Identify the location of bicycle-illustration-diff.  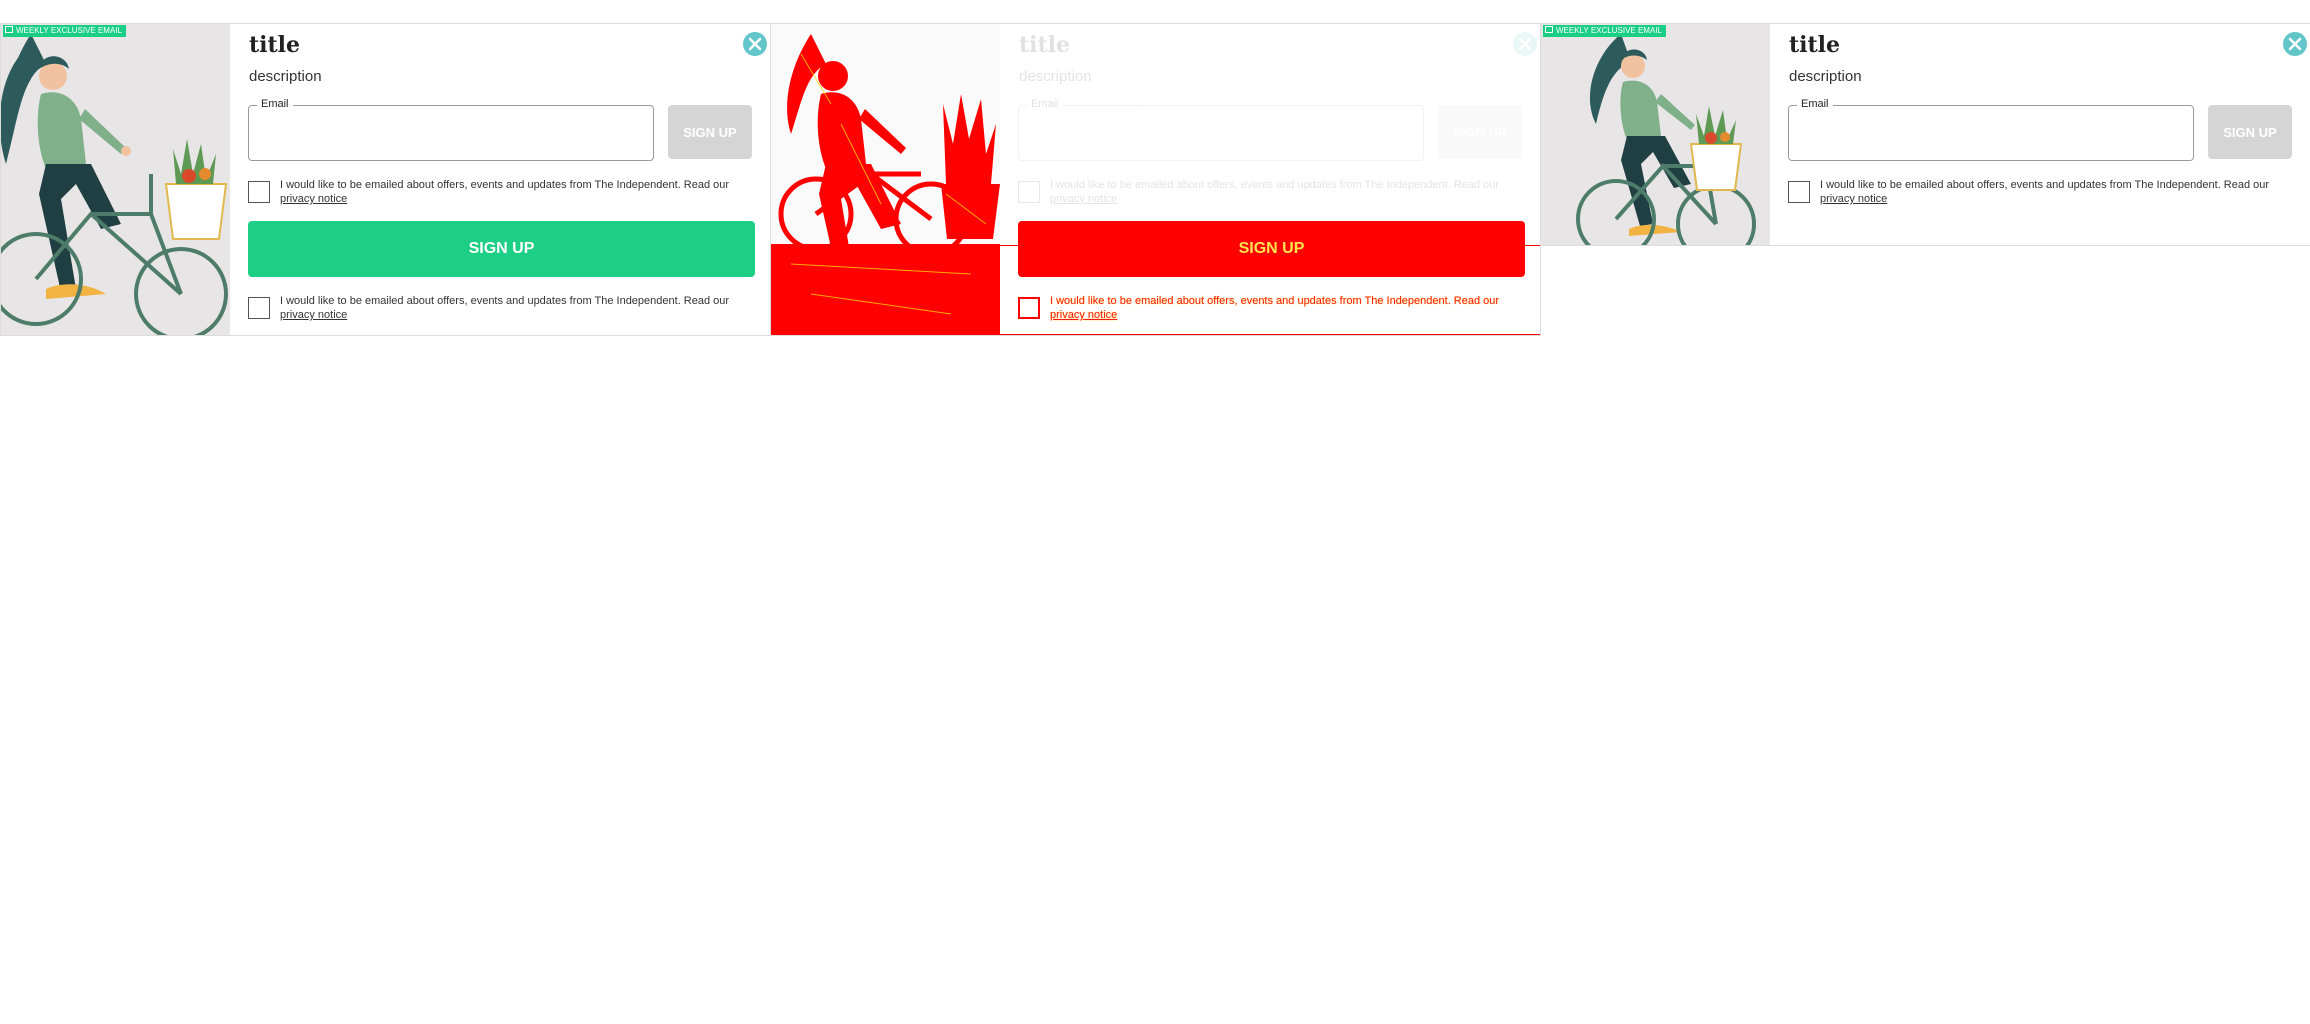
(885, 179).